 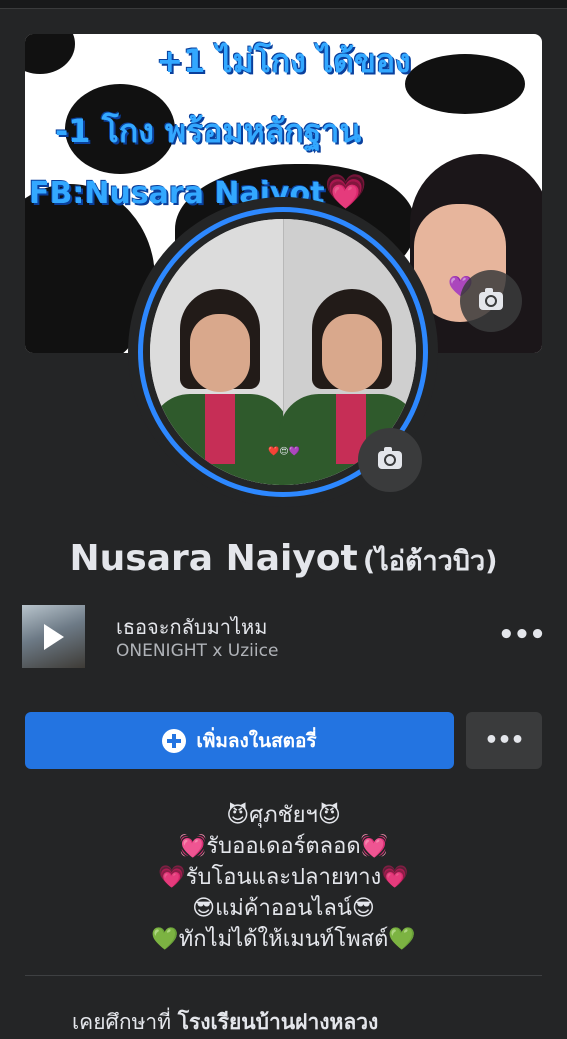 What do you see at coordinates (284, 452) in the screenshot?
I see `avatar-emoji-sticker: ❤️😍💜` at bounding box center [284, 452].